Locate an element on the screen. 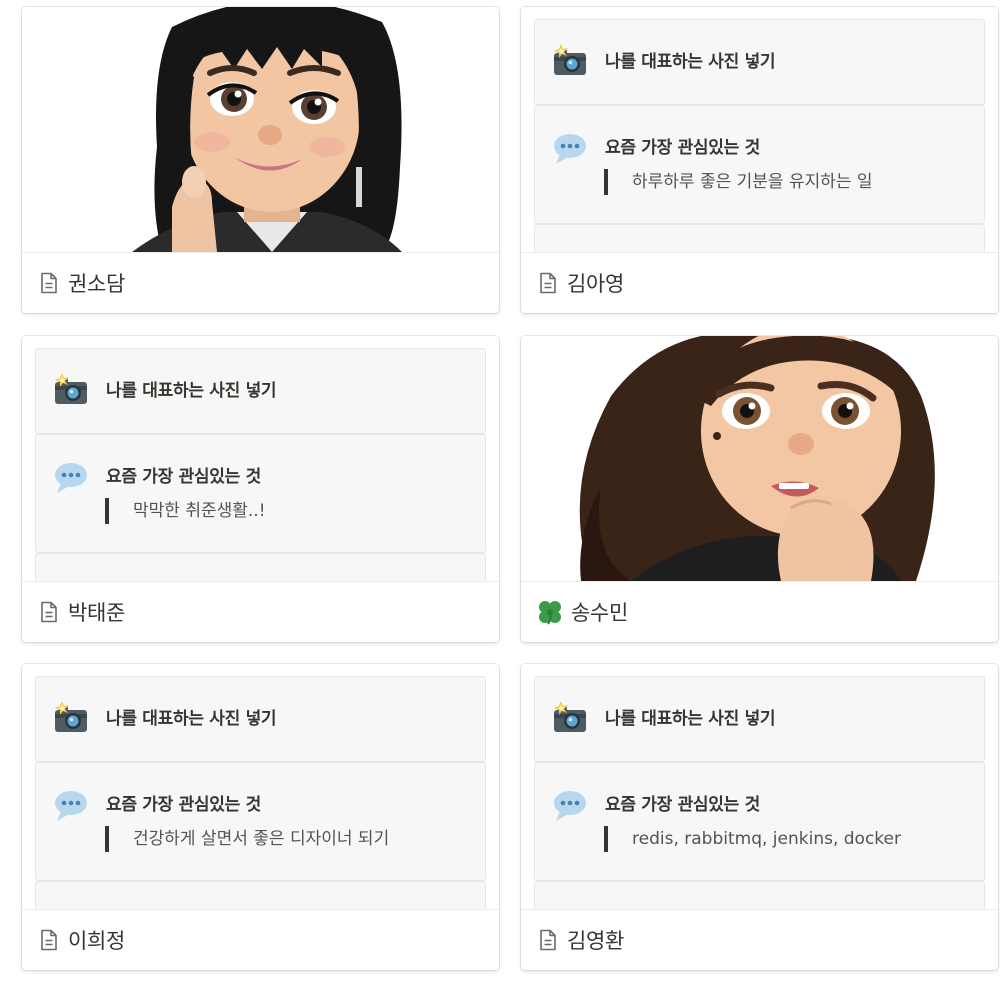 Image resolution: width=1008 pixels, height=984 pixels. card-title: 김아영 is located at coordinates (595, 283).